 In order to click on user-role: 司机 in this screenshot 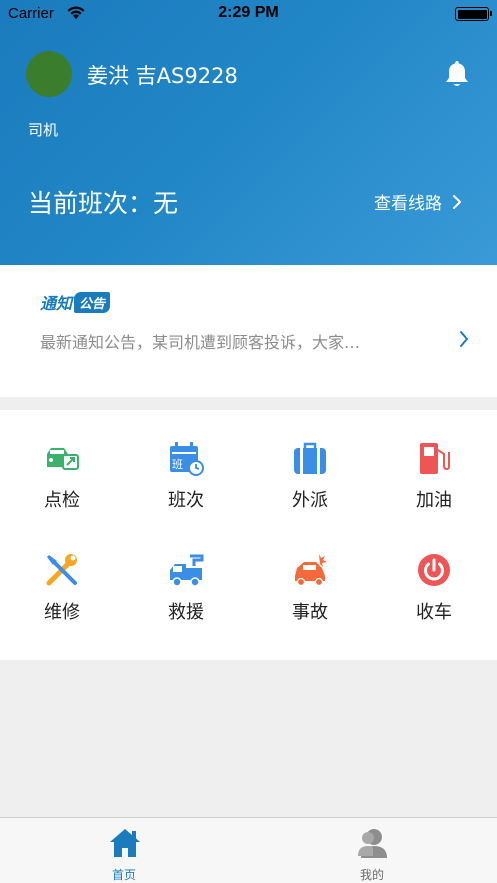, I will do `click(43, 130)`.